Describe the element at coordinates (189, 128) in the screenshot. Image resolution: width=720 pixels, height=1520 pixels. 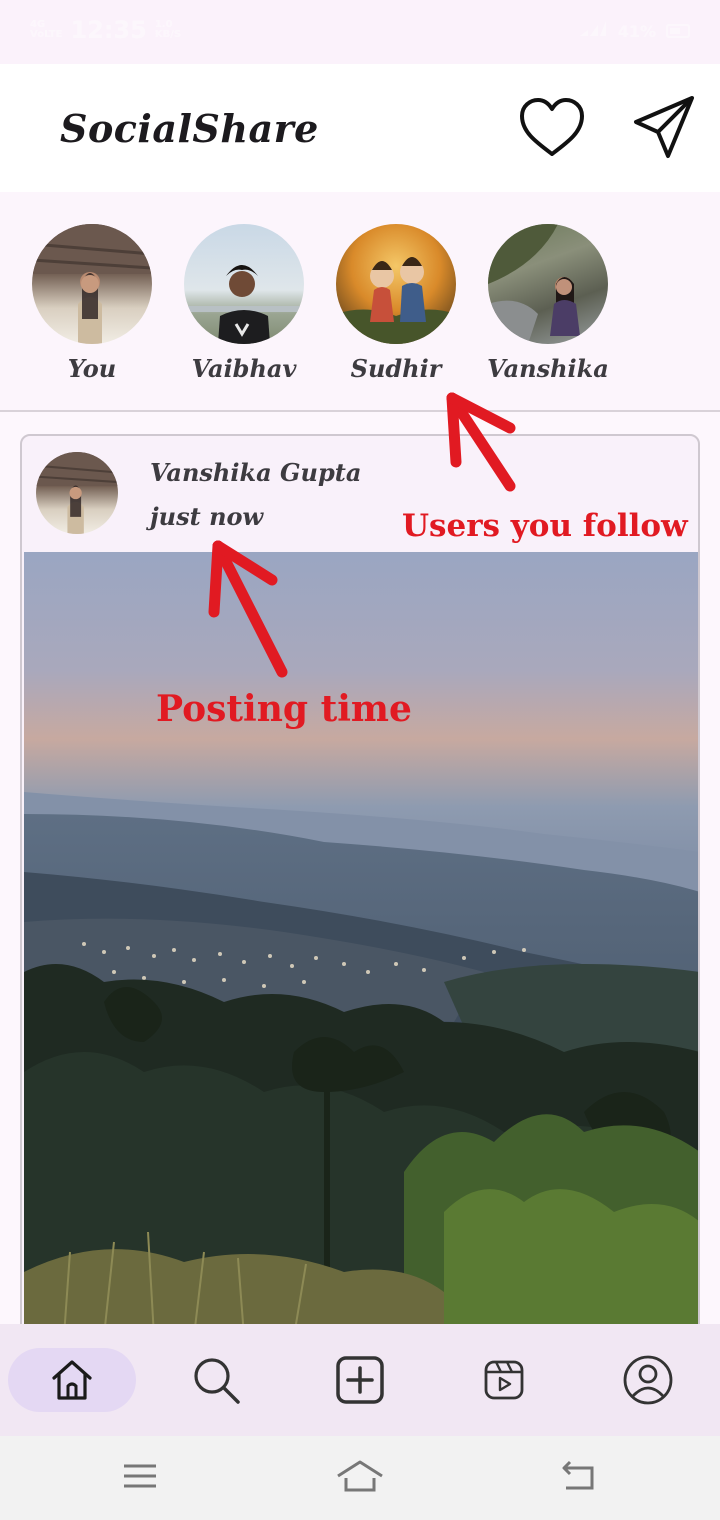
I see `app-title: SocialShare` at that location.